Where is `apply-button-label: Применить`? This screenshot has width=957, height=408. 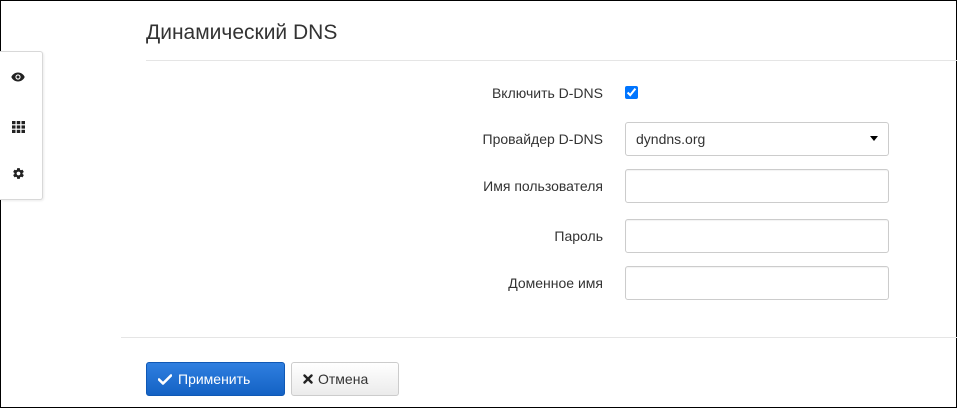
apply-button-label: Применить is located at coordinates (214, 379).